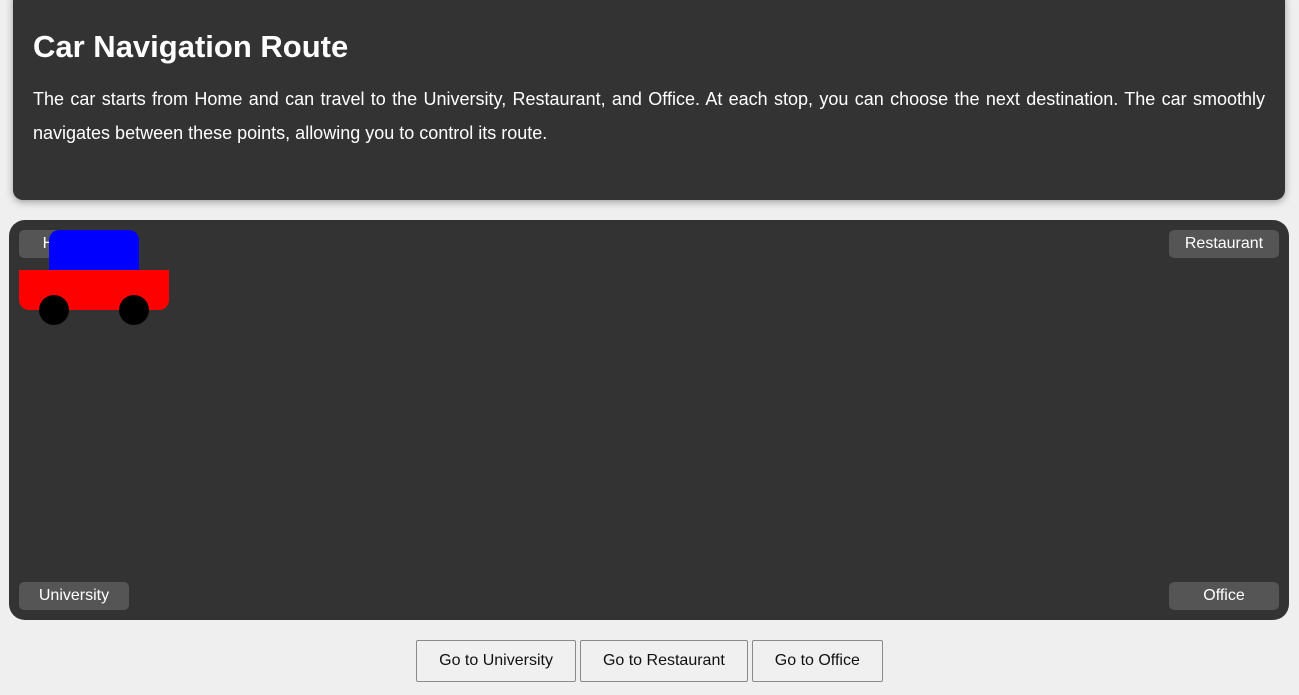  What do you see at coordinates (94, 277) in the screenshot?
I see `car` at bounding box center [94, 277].